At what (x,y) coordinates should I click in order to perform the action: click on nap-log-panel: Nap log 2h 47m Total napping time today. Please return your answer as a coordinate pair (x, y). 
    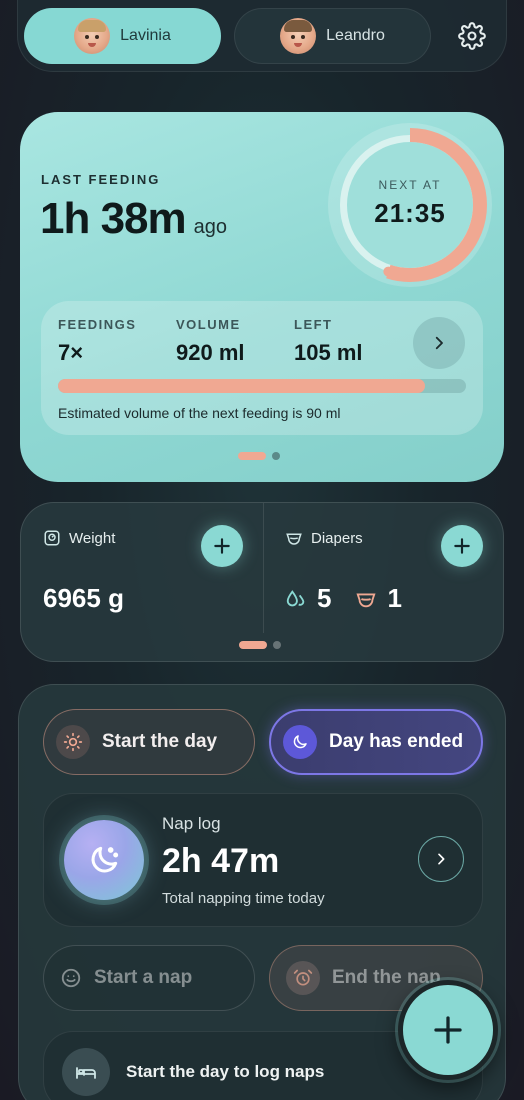
    Looking at the image, I should click on (263, 860).